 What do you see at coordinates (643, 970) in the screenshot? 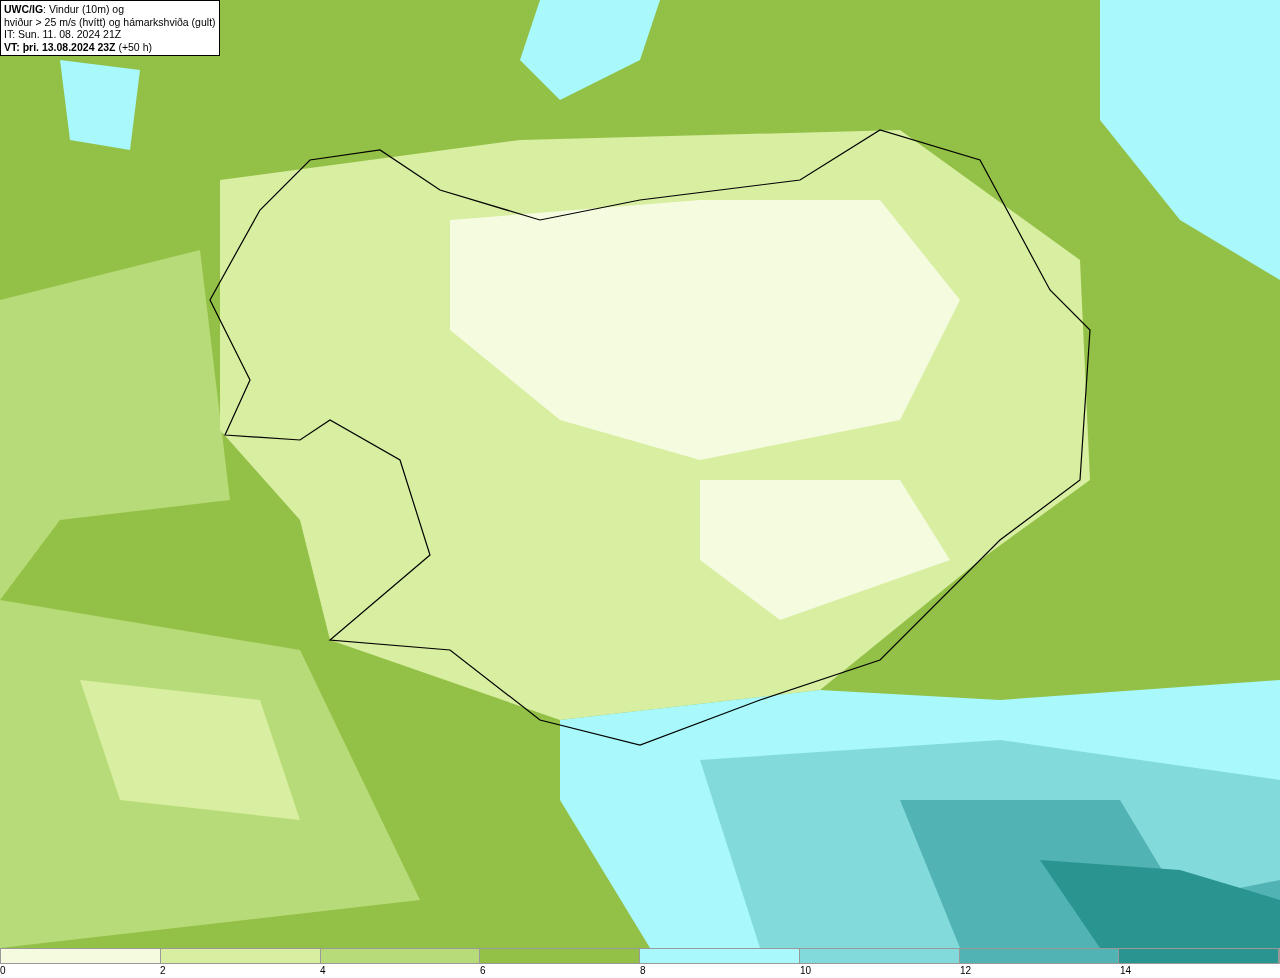
I see `legend-tick-label: 8` at bounding box center [643, 970].